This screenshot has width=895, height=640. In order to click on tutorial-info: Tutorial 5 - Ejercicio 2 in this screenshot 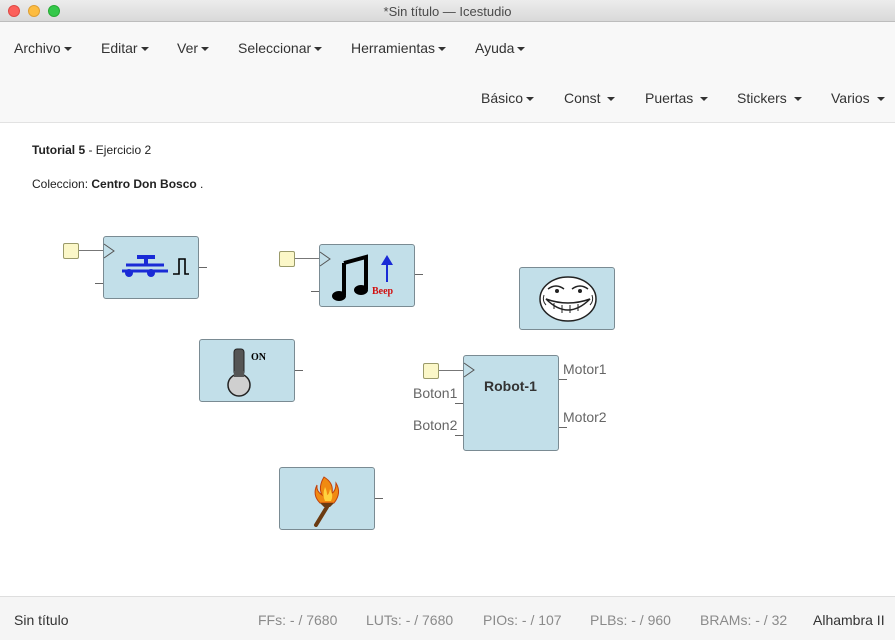, I will do `click(91, 150)`.